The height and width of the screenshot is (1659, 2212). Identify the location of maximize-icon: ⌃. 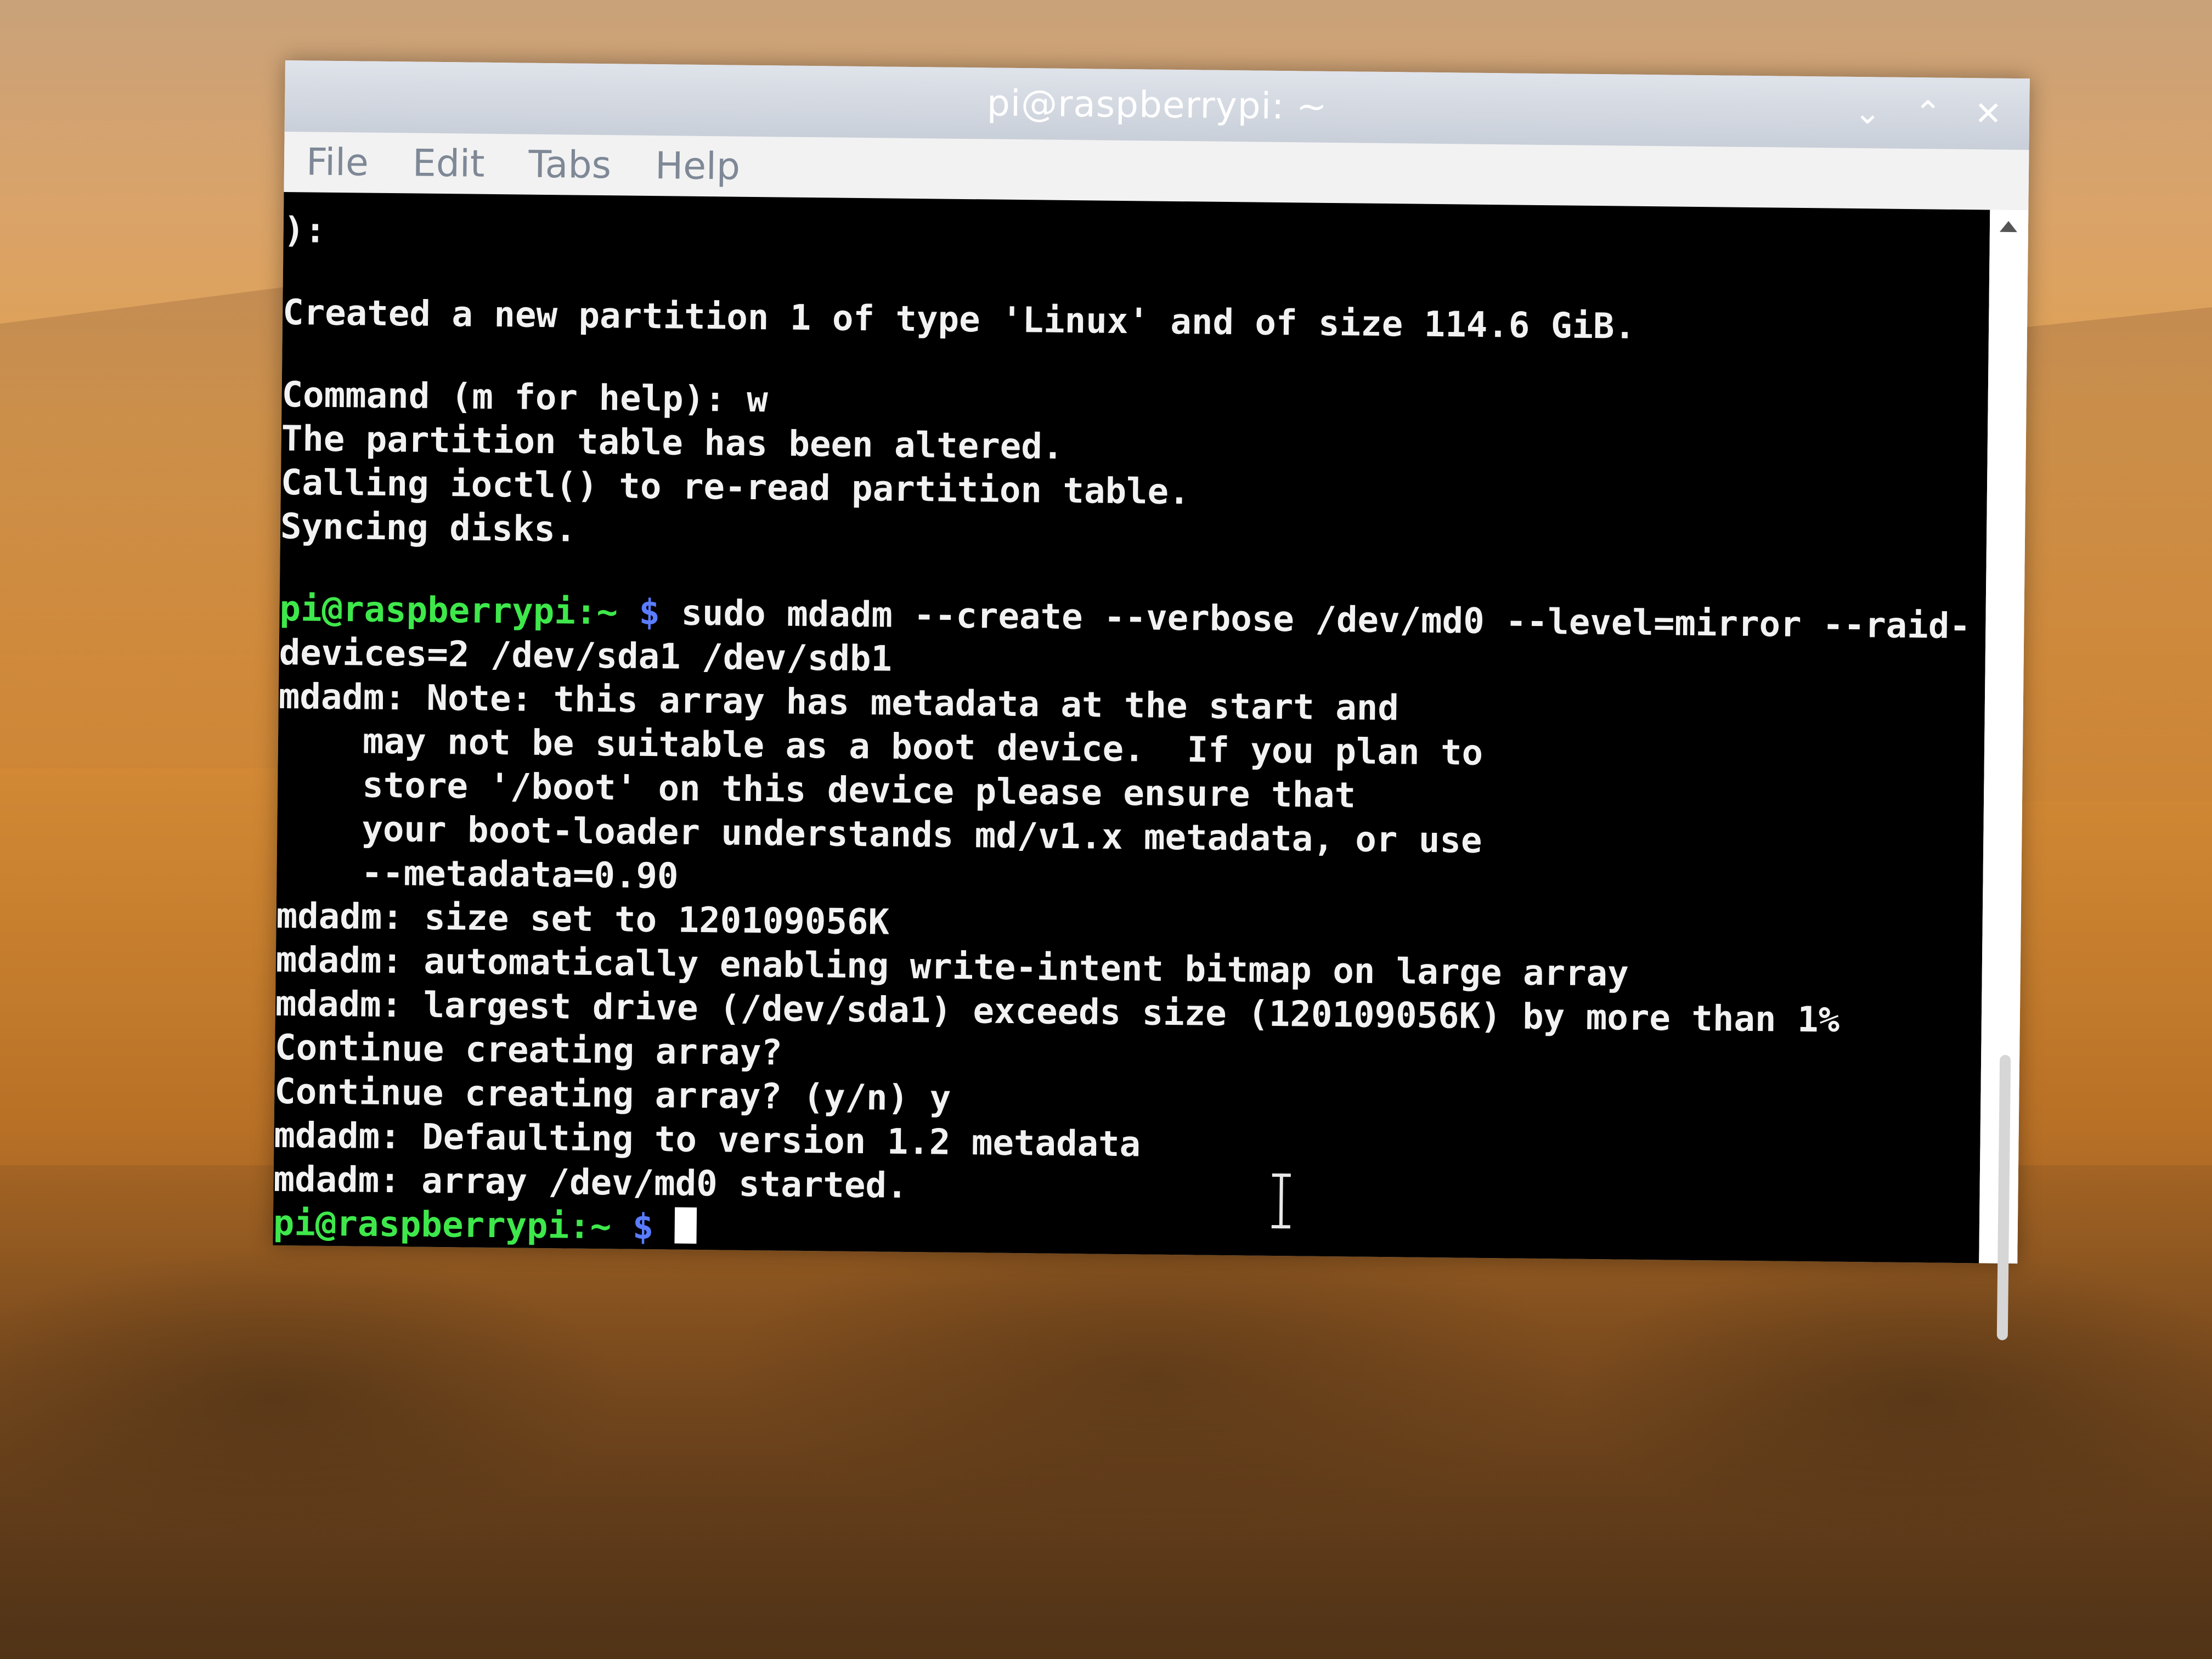
(1929, 113).